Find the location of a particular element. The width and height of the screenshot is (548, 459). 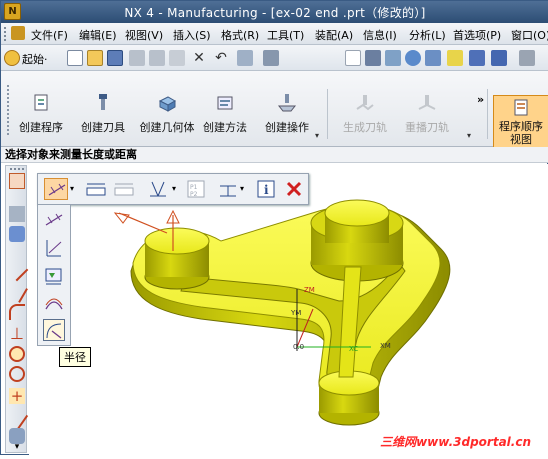

curve-icon is located at coordinates (17, 312).